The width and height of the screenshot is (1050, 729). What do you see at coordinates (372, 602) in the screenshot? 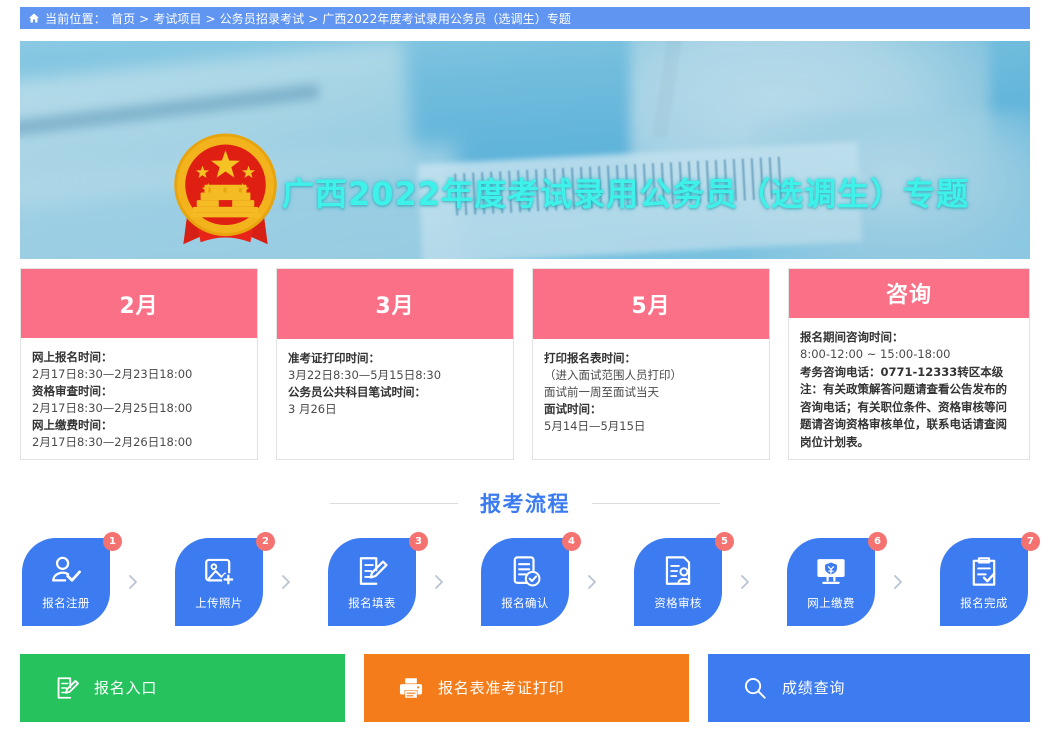
I see `flow-step-label: 报名填表` at bounding box center [372, 602].